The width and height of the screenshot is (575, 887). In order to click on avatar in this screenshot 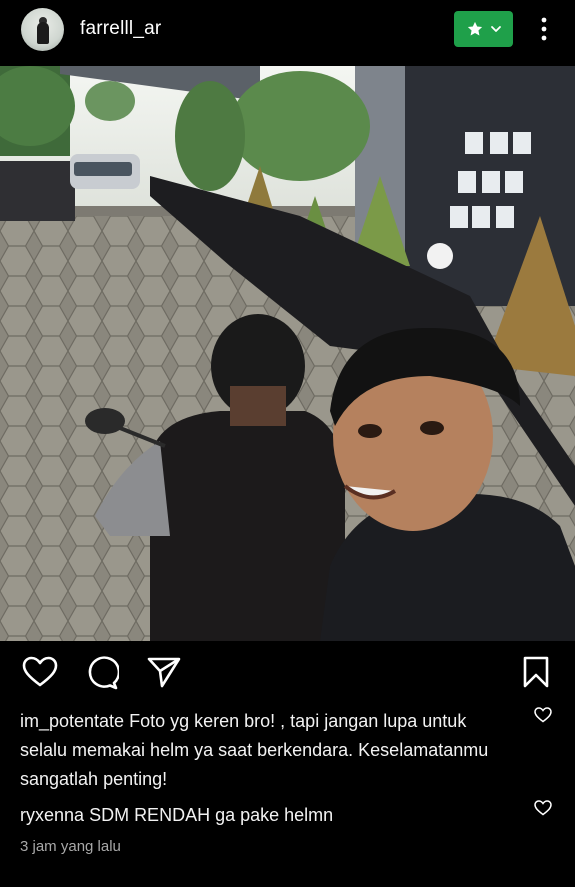, I will do `click(42, 29)`.